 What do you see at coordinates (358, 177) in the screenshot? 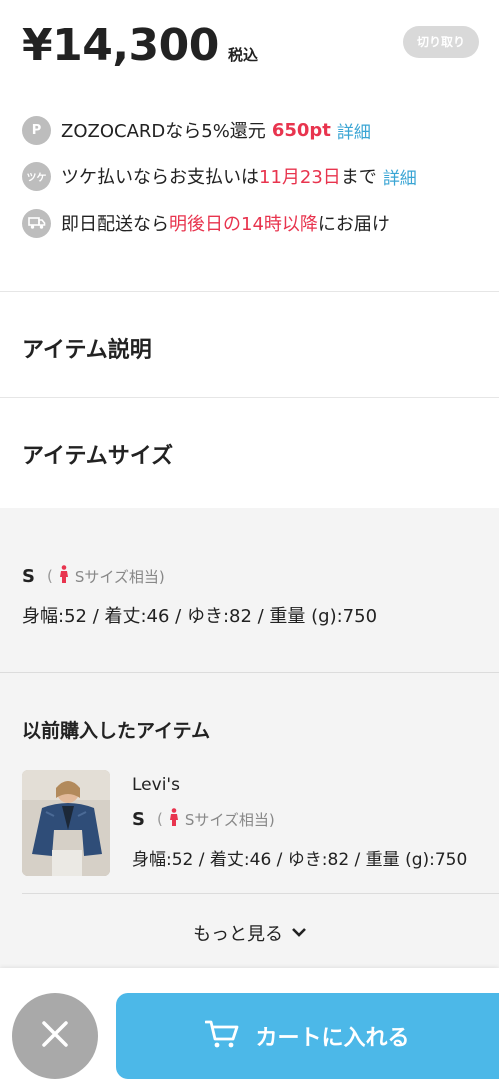
I see `tsuke-suffix: まで` at bounding box center [358, 177].